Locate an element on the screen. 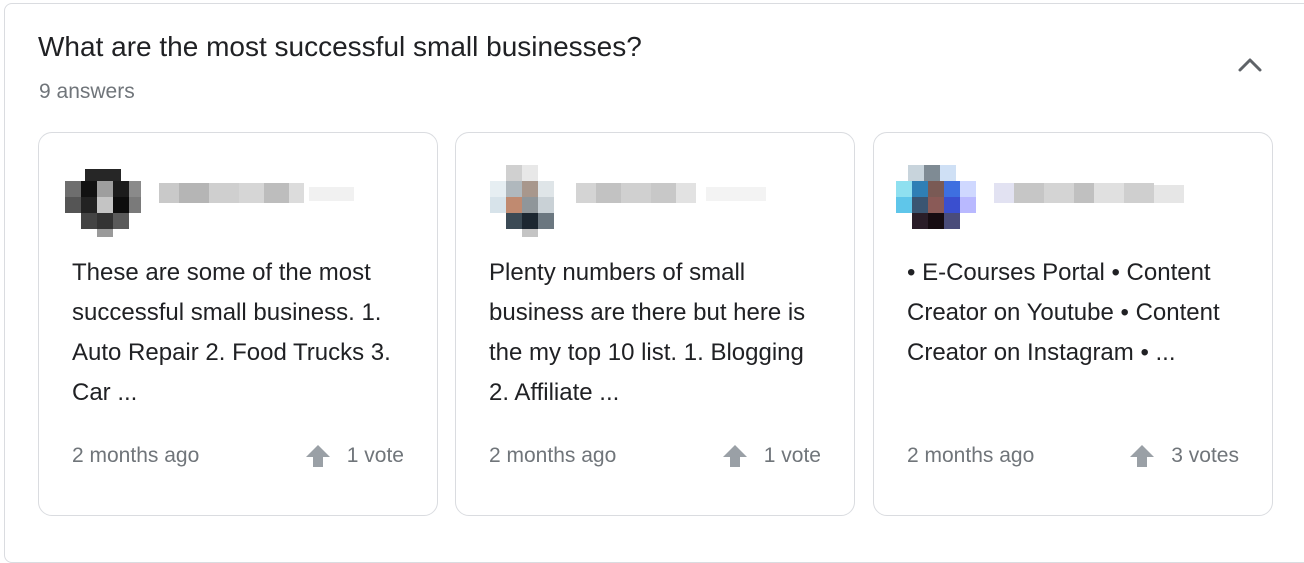  chevron-up-icon is located at coordinates (1250, 65).